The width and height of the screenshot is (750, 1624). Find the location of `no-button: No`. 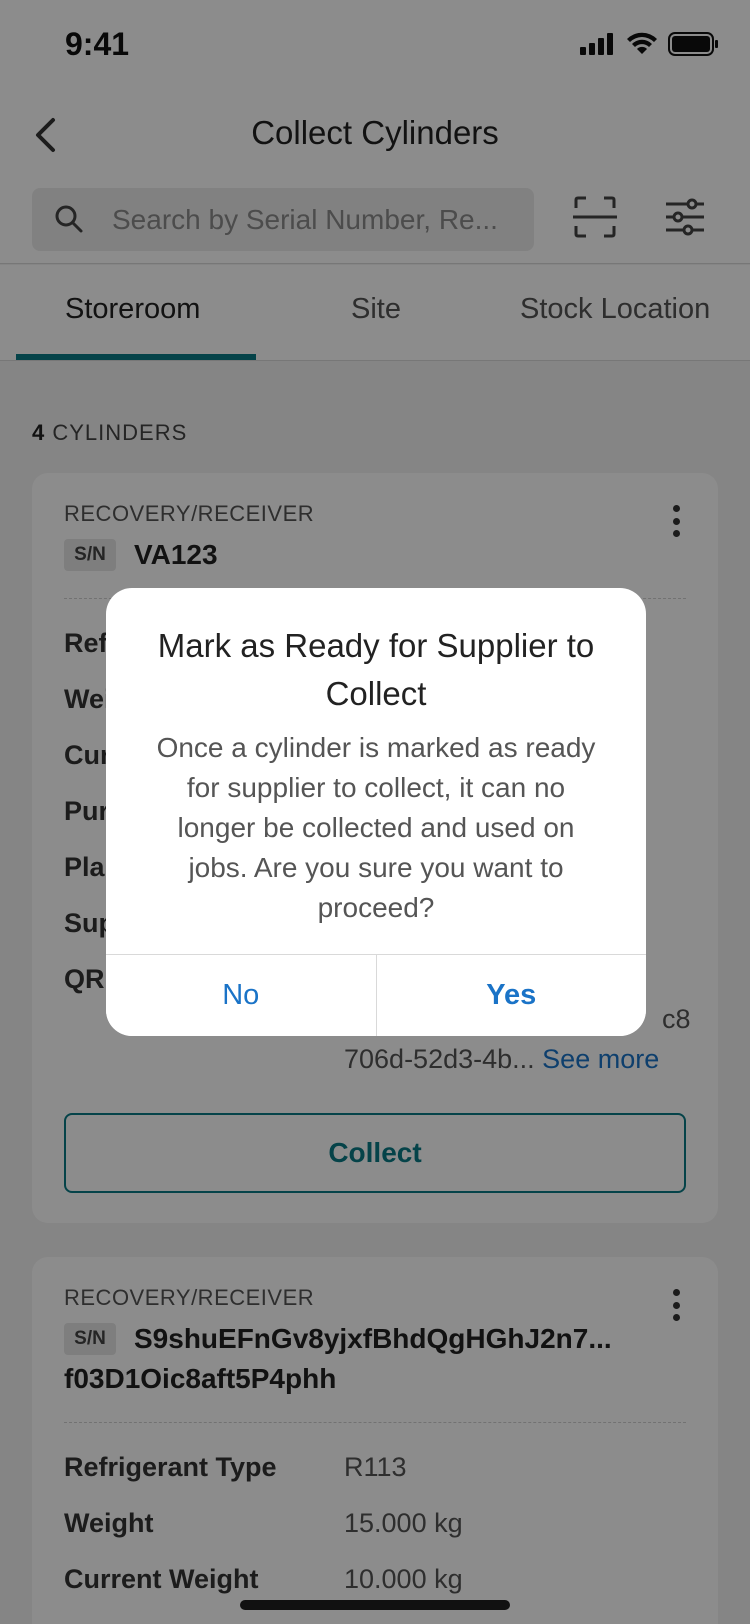

no-button: No is located at coordinates (241, 995).